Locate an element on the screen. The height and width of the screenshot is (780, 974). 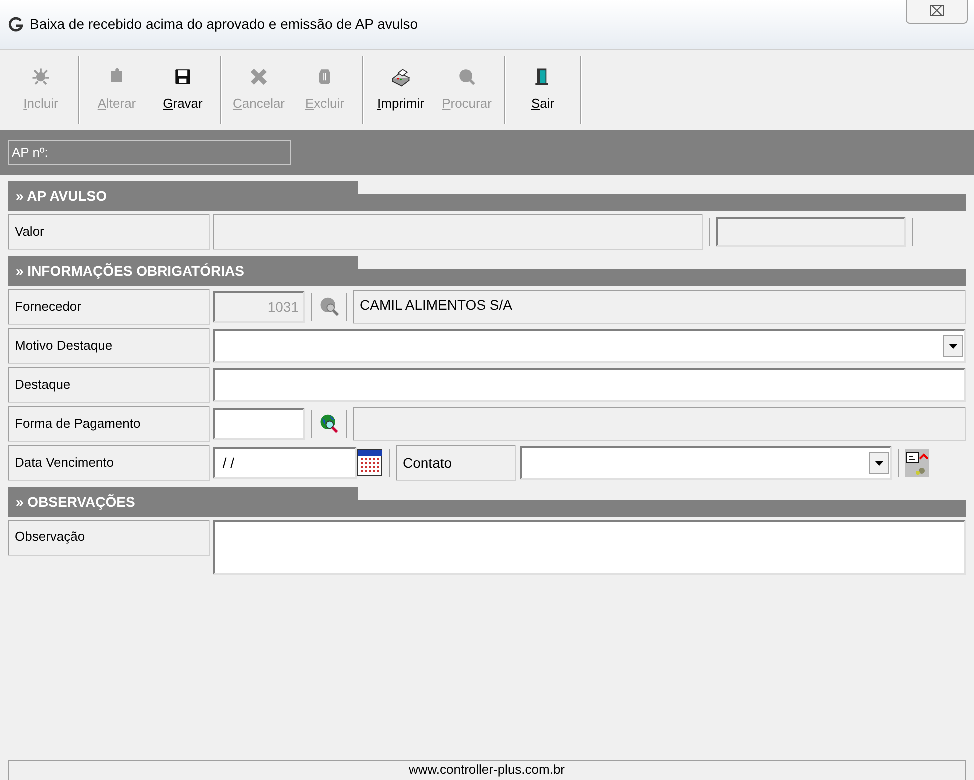
field-label: Valor is located at coordinates (109, 232).